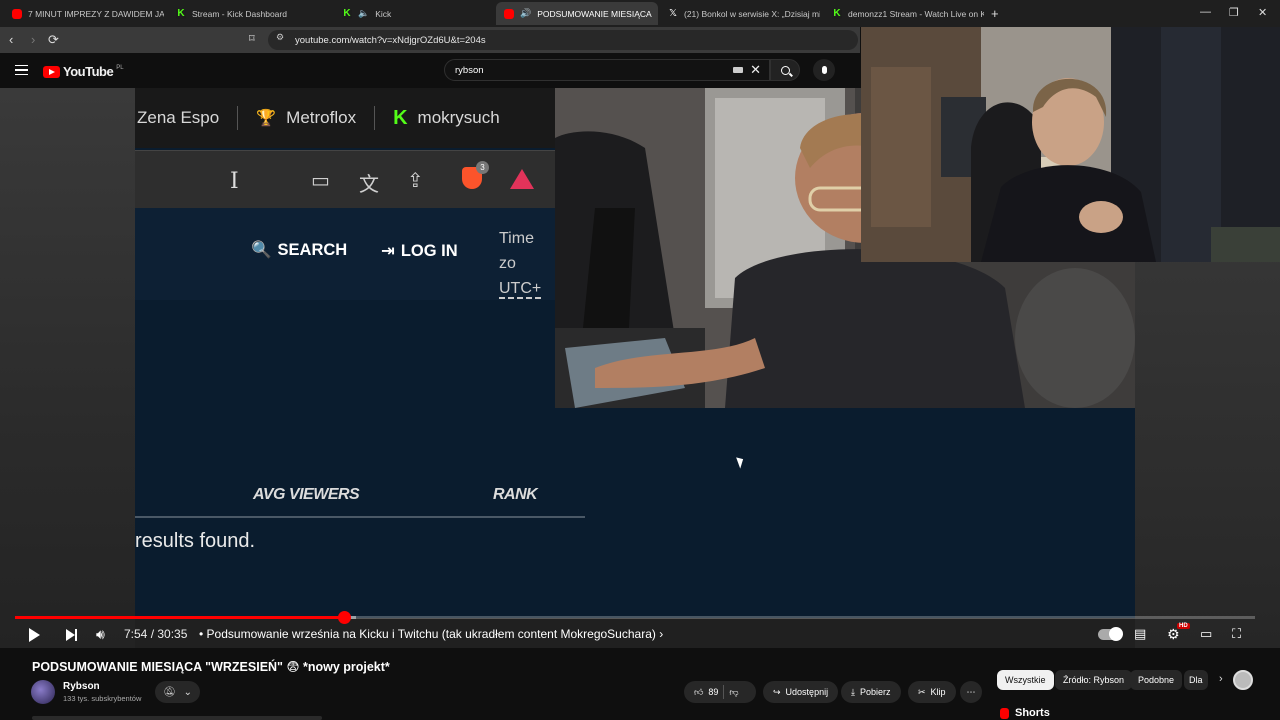  Describe the element at coordinates (1140, 634) in the screenshot. I see `subtitles-icon: ▤` at that location.